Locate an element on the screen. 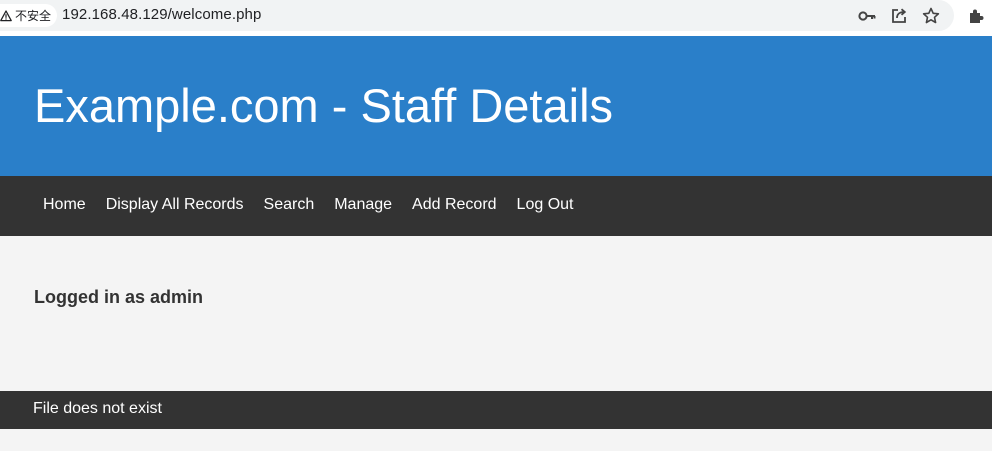 The height and width of the screenshot is (451, 992). site-footer: File does not exist is located at coordinates (496, 410).